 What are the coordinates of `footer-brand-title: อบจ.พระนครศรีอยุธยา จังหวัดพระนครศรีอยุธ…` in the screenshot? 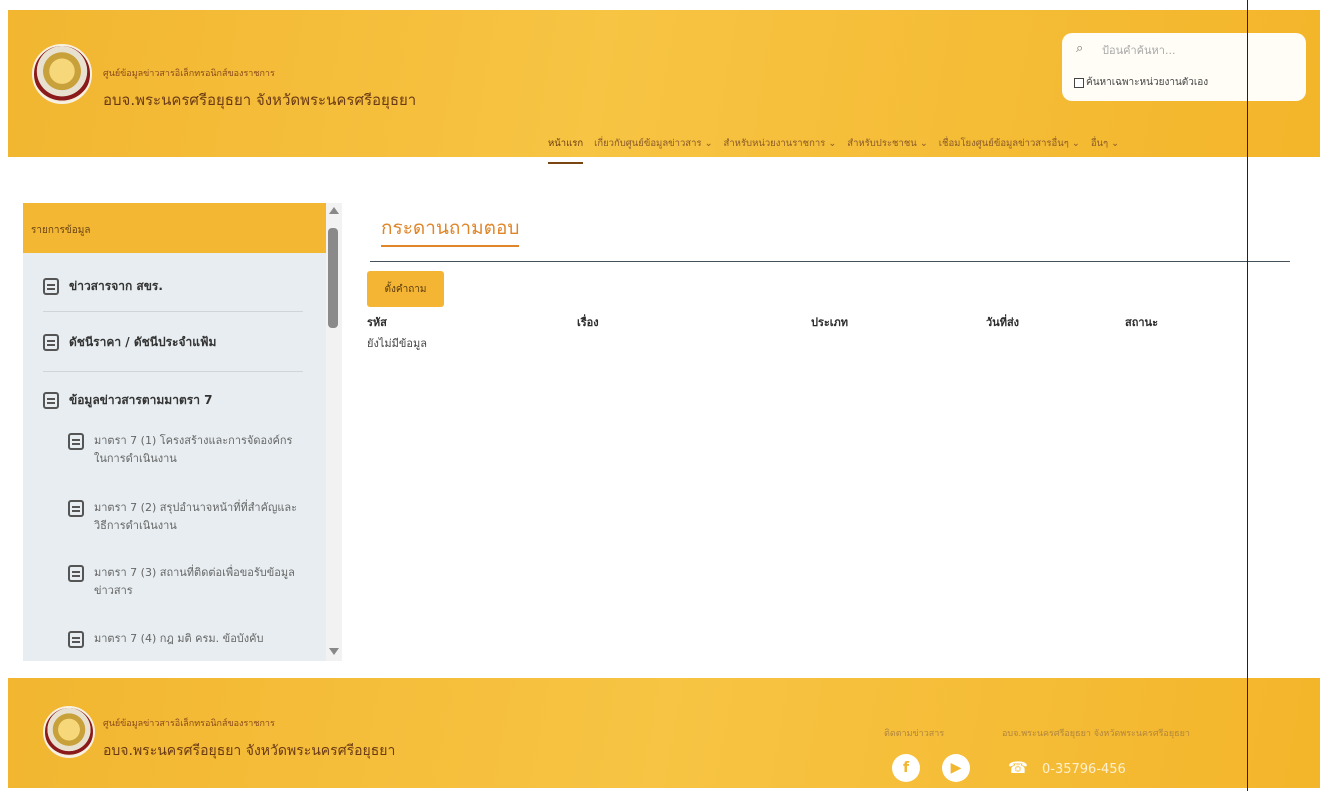 It's located at (249, 751).